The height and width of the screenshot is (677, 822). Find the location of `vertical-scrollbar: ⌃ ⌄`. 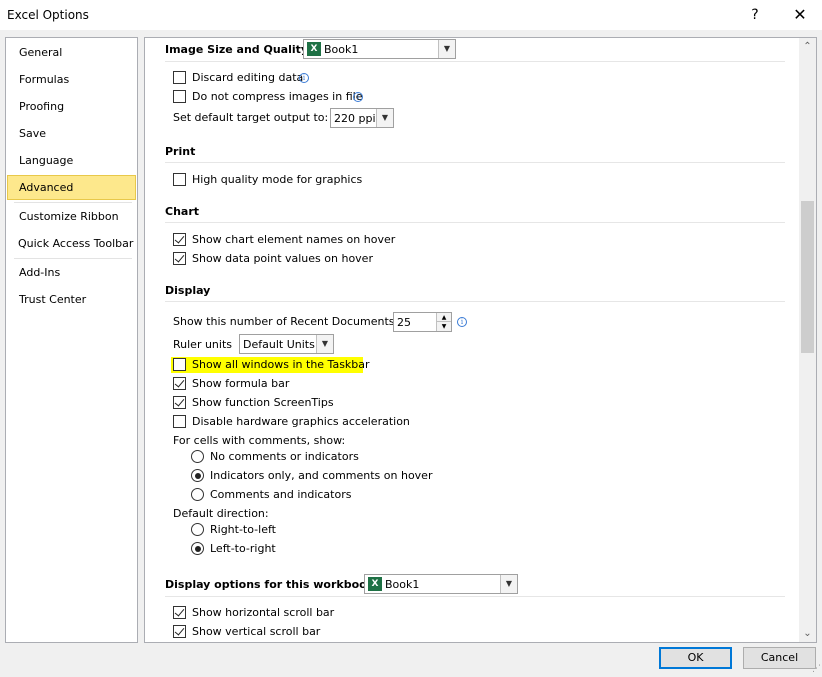

vertical-scrollbar: ⌃ ⌄ is located at coordinates (807, 340).